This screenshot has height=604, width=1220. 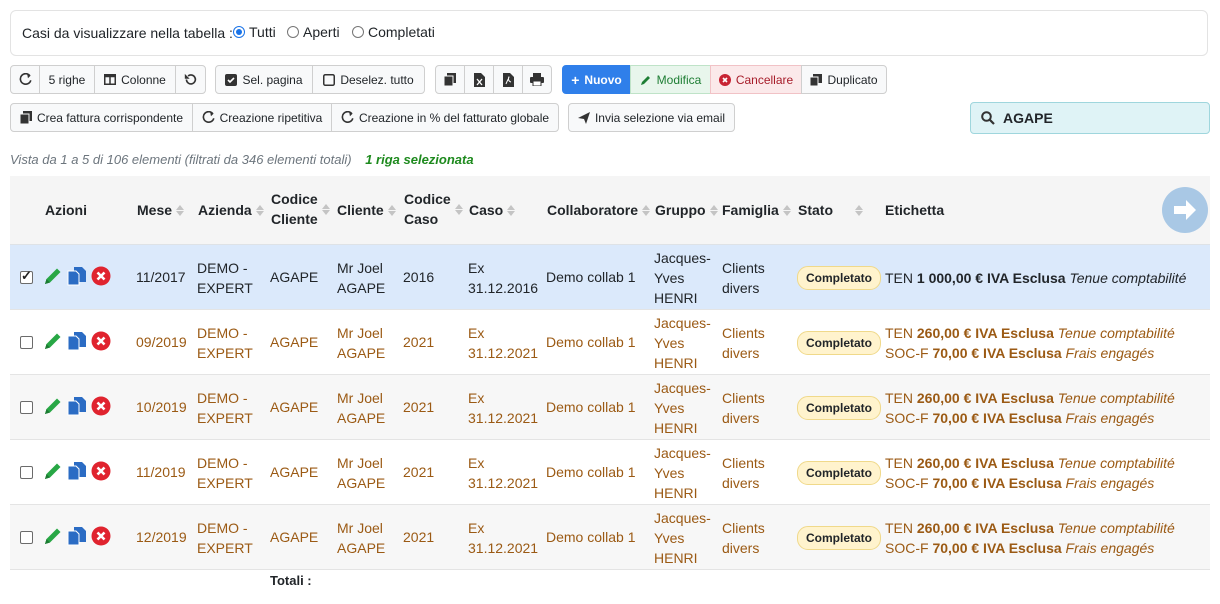 I want to click on export-excel-button, so click(x=479, y=79).